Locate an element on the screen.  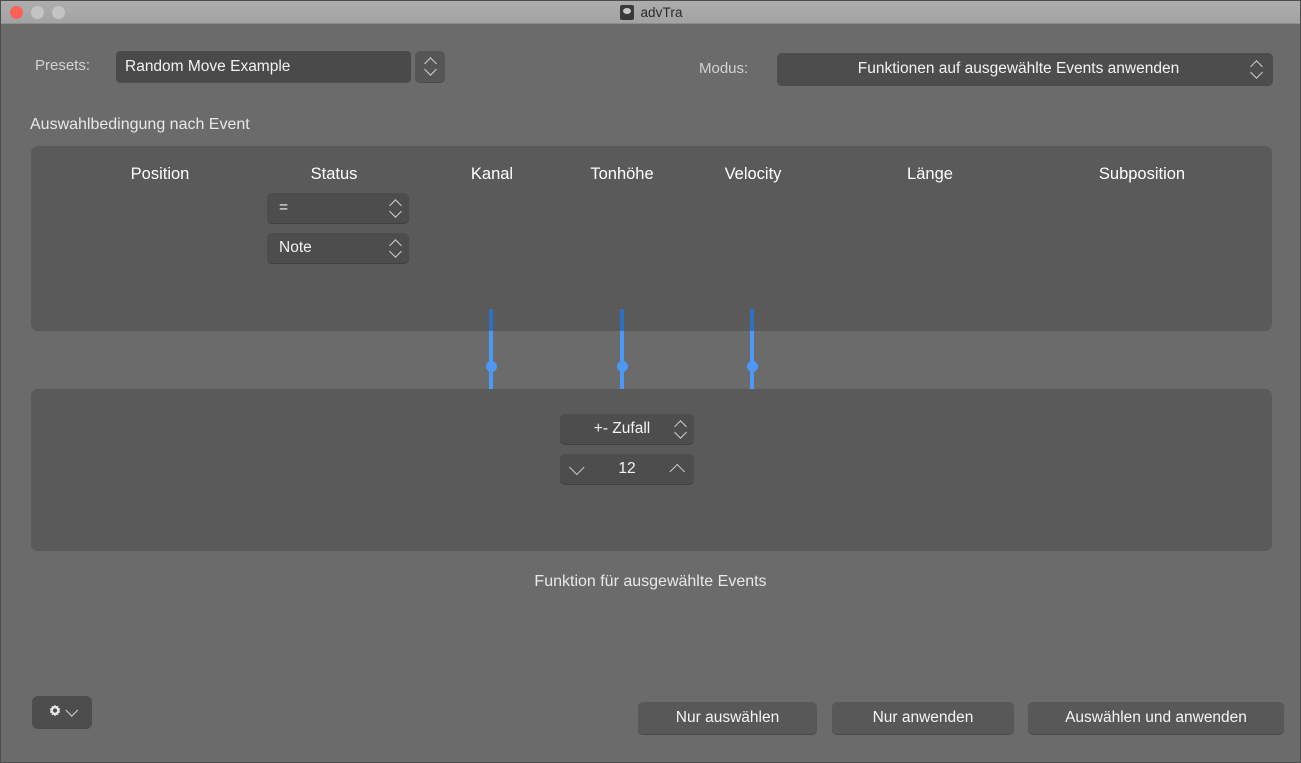
window-title: advTra is located at coordinates (661, 12).